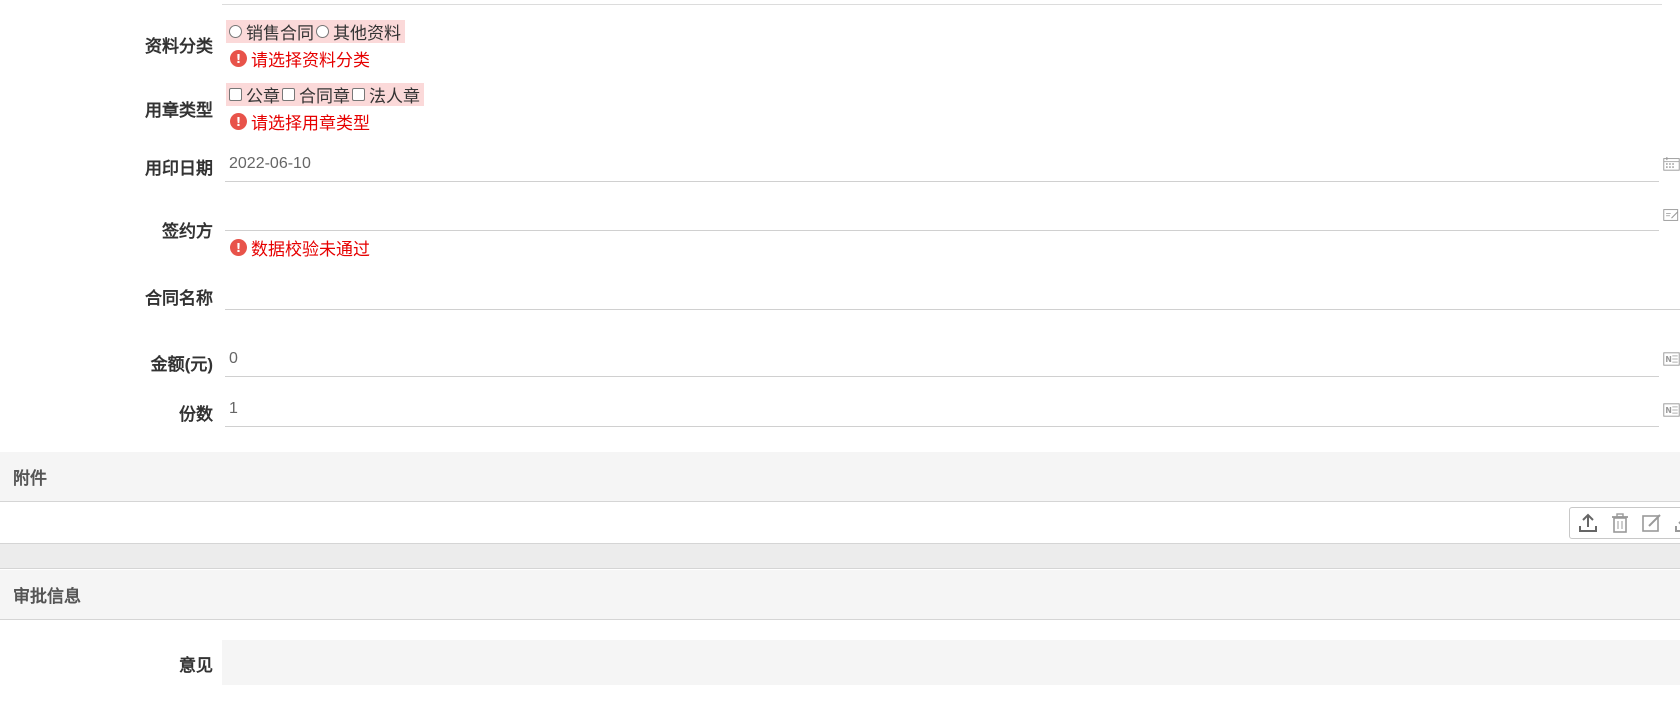  I want to click on opinion-textarea, so click(951, 662).